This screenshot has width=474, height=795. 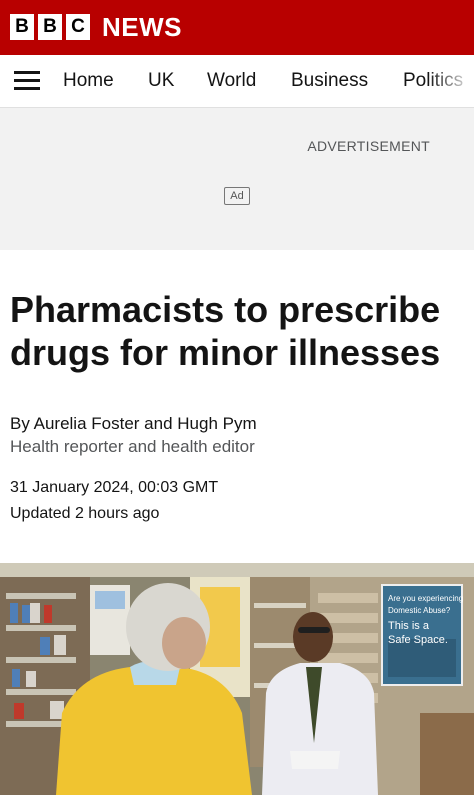 I want to click on bbc-logo: B B C, so click(x=50, y=27).